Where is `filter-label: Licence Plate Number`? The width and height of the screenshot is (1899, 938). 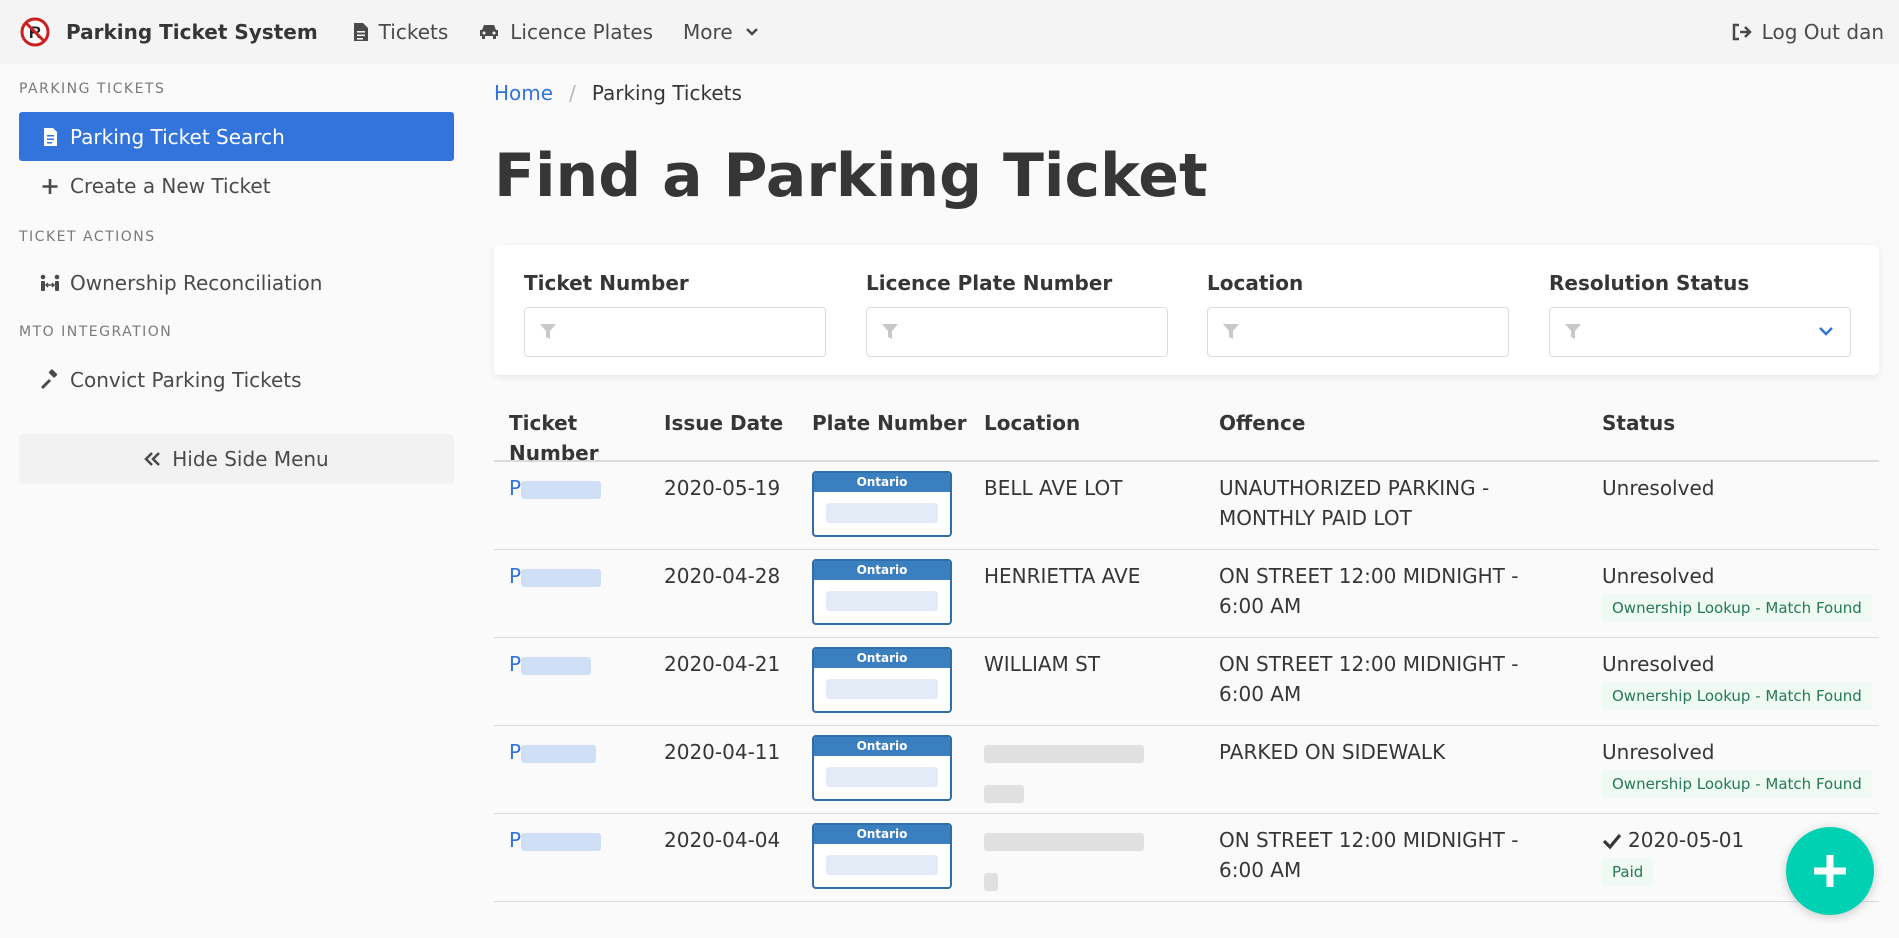 filter-label: Licence Plate Number is located at coordinates (989, 283).